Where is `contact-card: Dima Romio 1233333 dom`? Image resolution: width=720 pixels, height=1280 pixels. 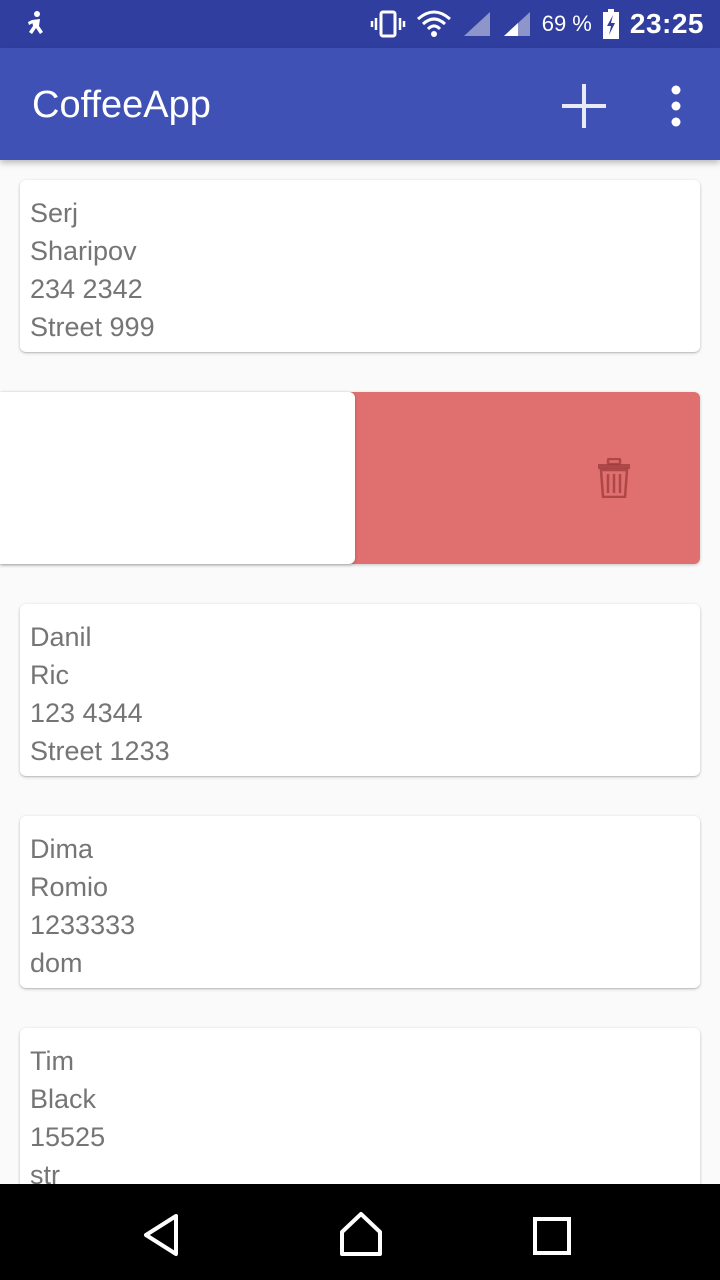
contact-card: Dima Romio 1233333 dom is located at coordinates (360, 902).